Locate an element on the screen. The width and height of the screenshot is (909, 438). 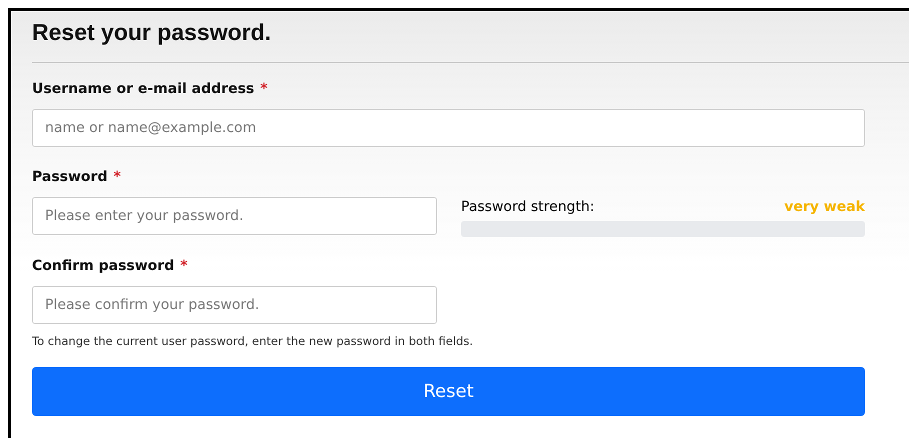
username-field: name or name@example.com is located at coordinates (448, 128).